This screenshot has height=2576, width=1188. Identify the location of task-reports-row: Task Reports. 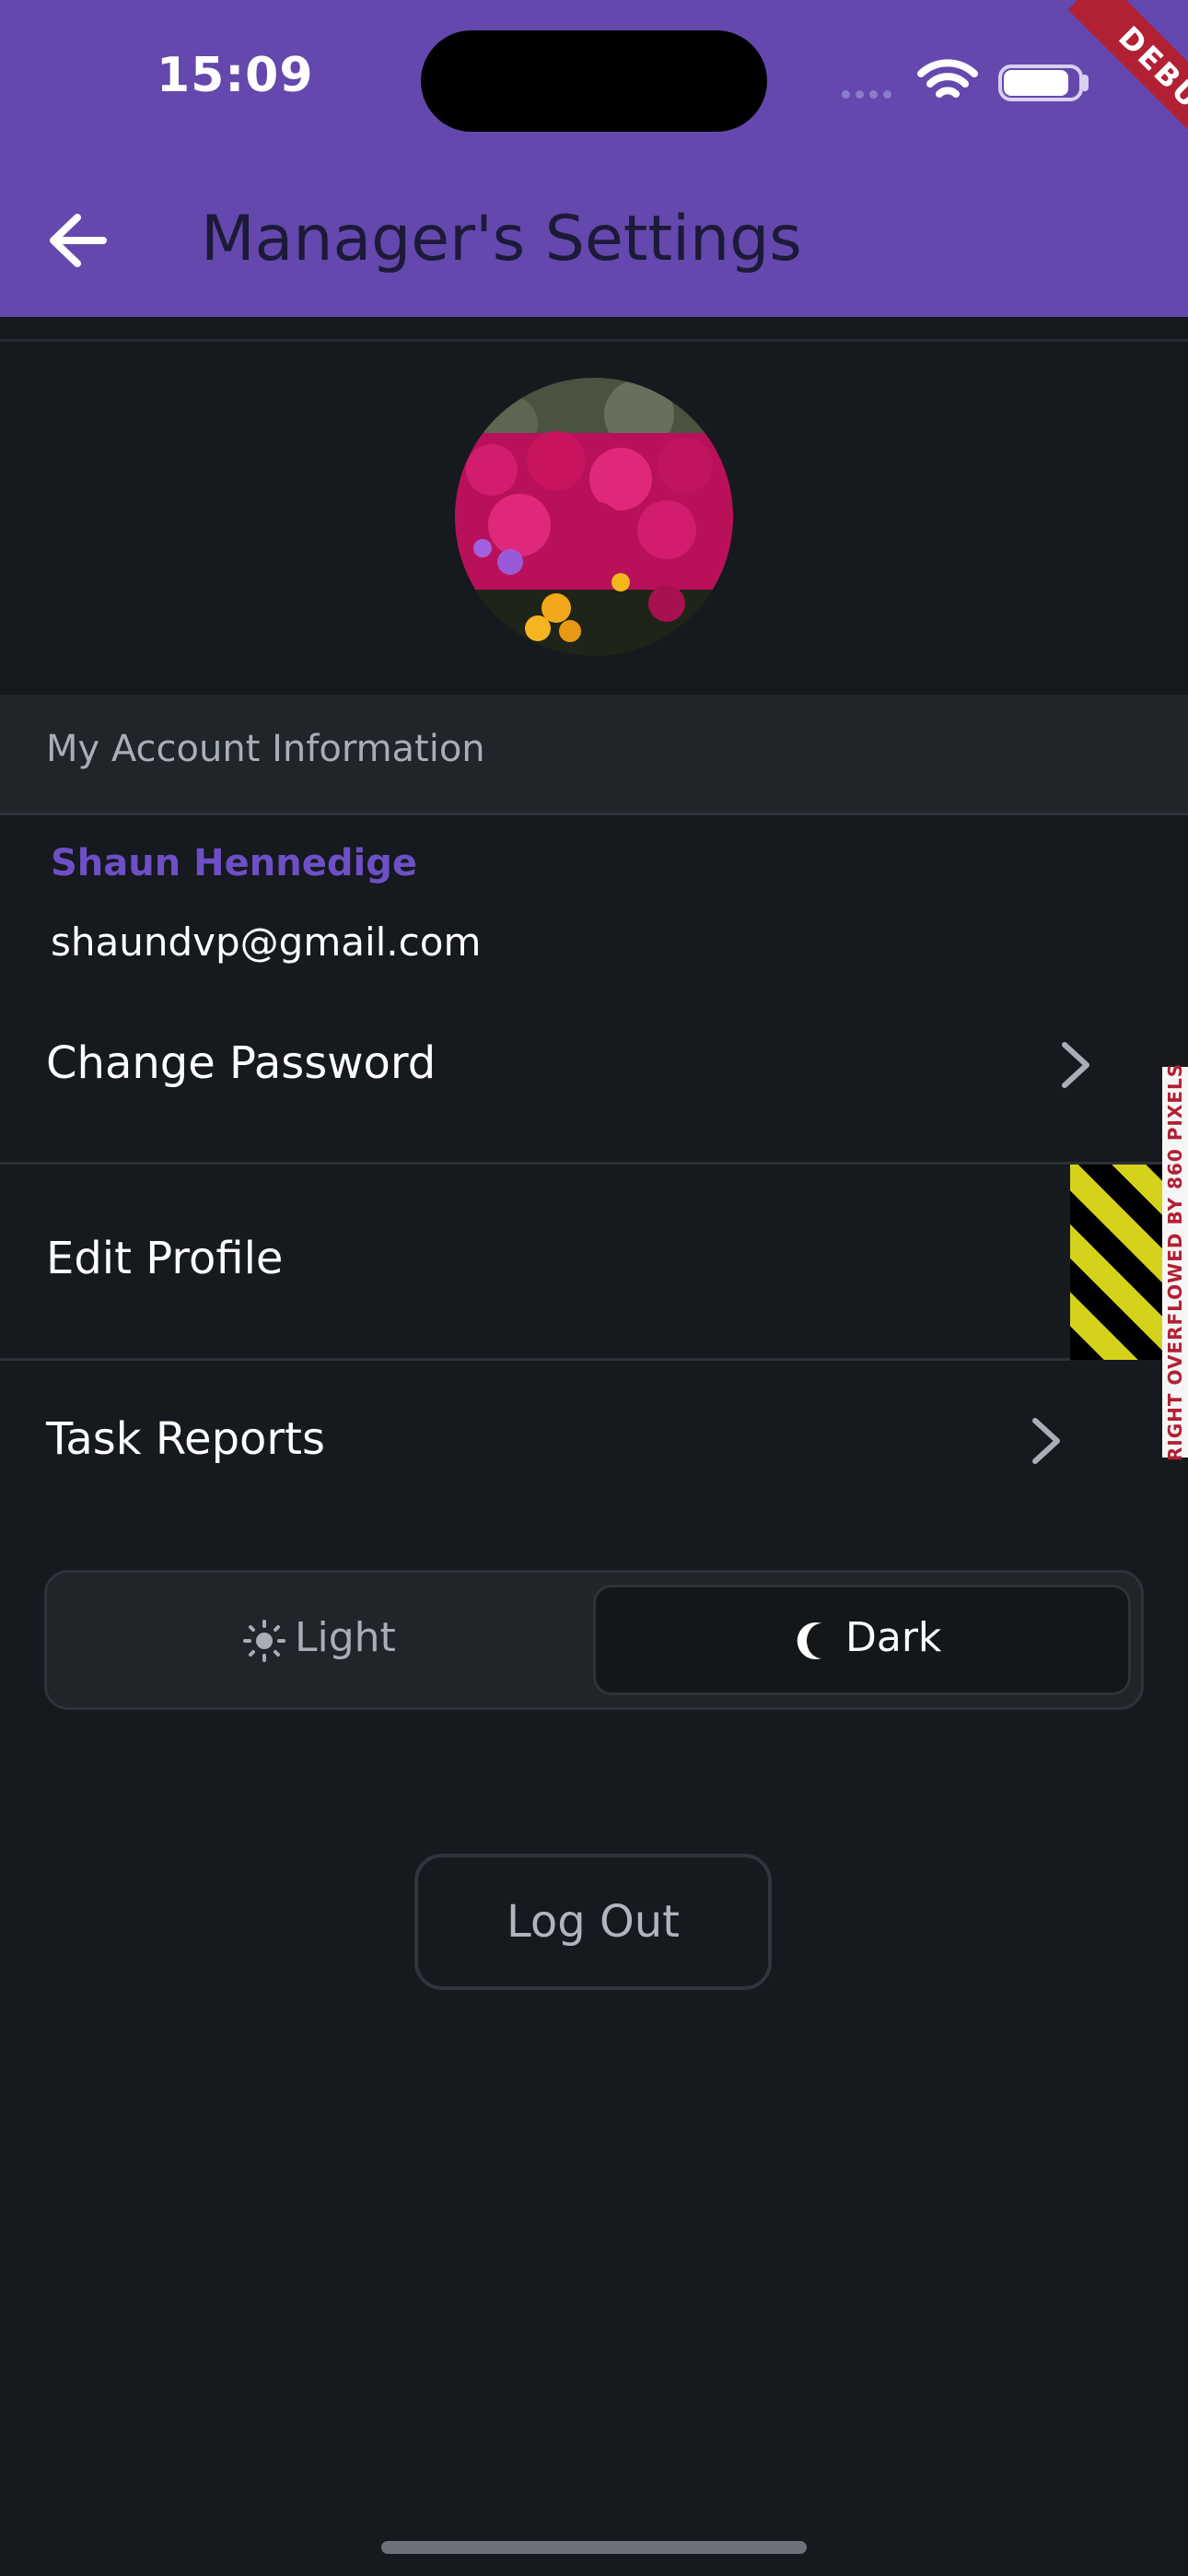
(594, 1458).